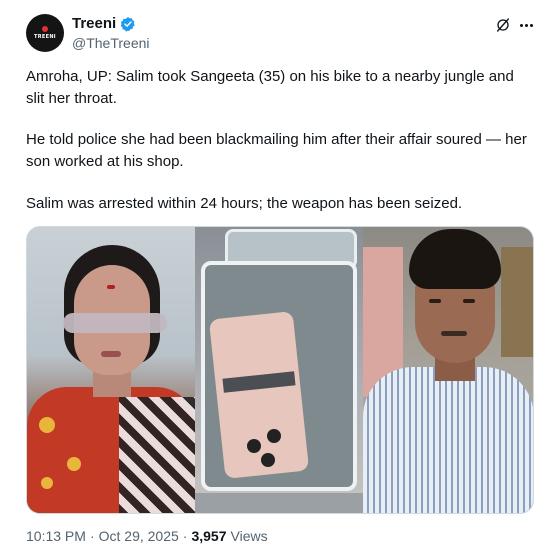 This screenshot has height=560, width=548. What do you see at coordinates (45, 37) in the screenshot?
I see `avatar-logo-text: TREENI` at bounding box center [45, 37].